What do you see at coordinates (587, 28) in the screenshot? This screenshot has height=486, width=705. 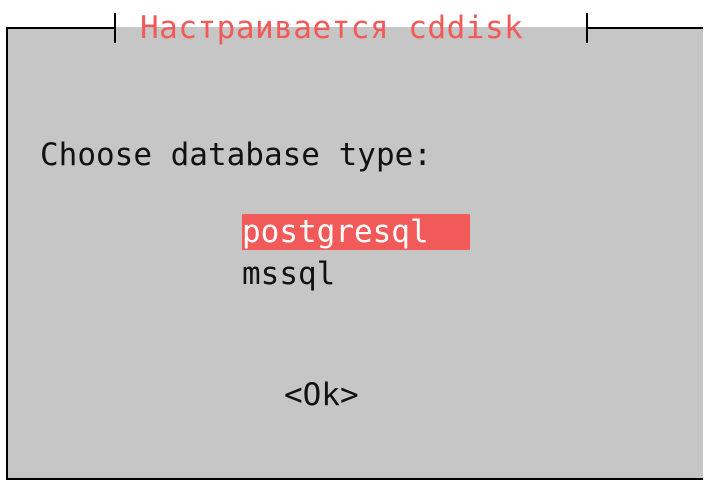 I see `title-right-tee` at bounding box center [587, 28].